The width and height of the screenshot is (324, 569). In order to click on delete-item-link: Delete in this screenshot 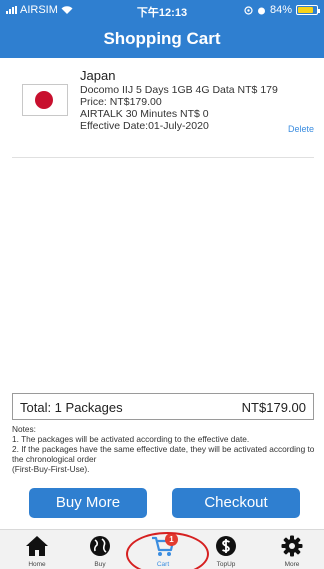, I will do `click(301, 129)`.